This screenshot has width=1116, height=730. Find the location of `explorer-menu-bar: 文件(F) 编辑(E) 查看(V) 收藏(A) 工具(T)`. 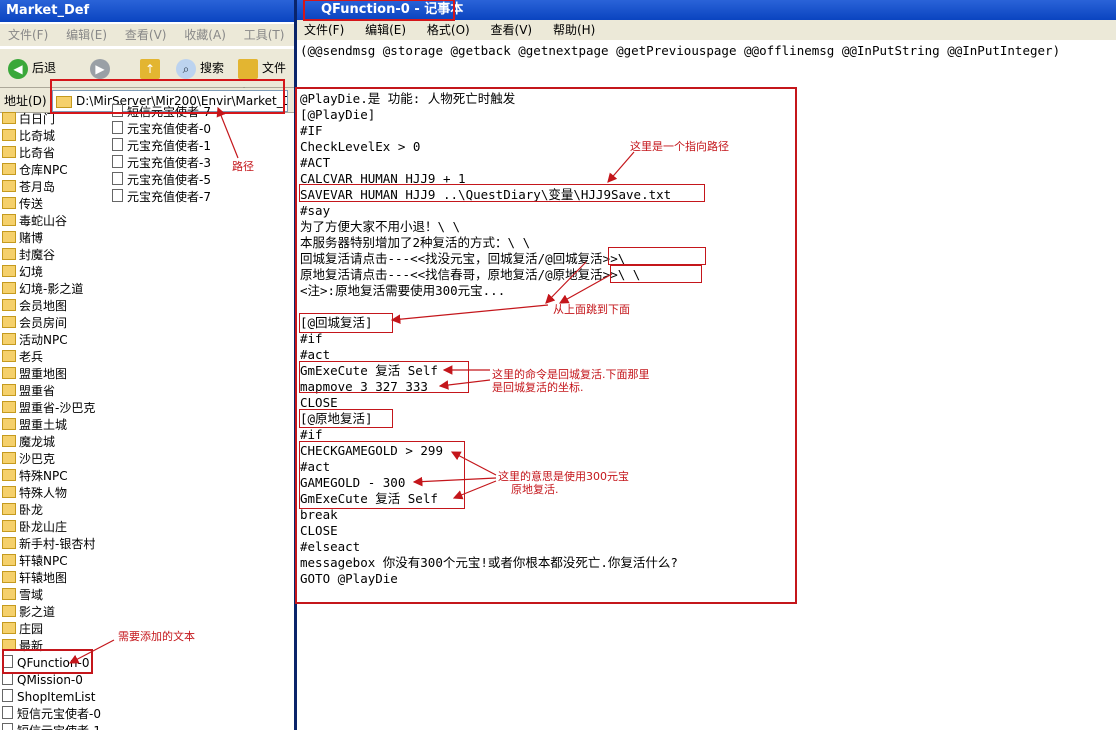

explorer-menu-bar: 文件(F) 编辑(E) 查看(V) 收藏(A) 工具(T) is located at coordinates (147, 35).